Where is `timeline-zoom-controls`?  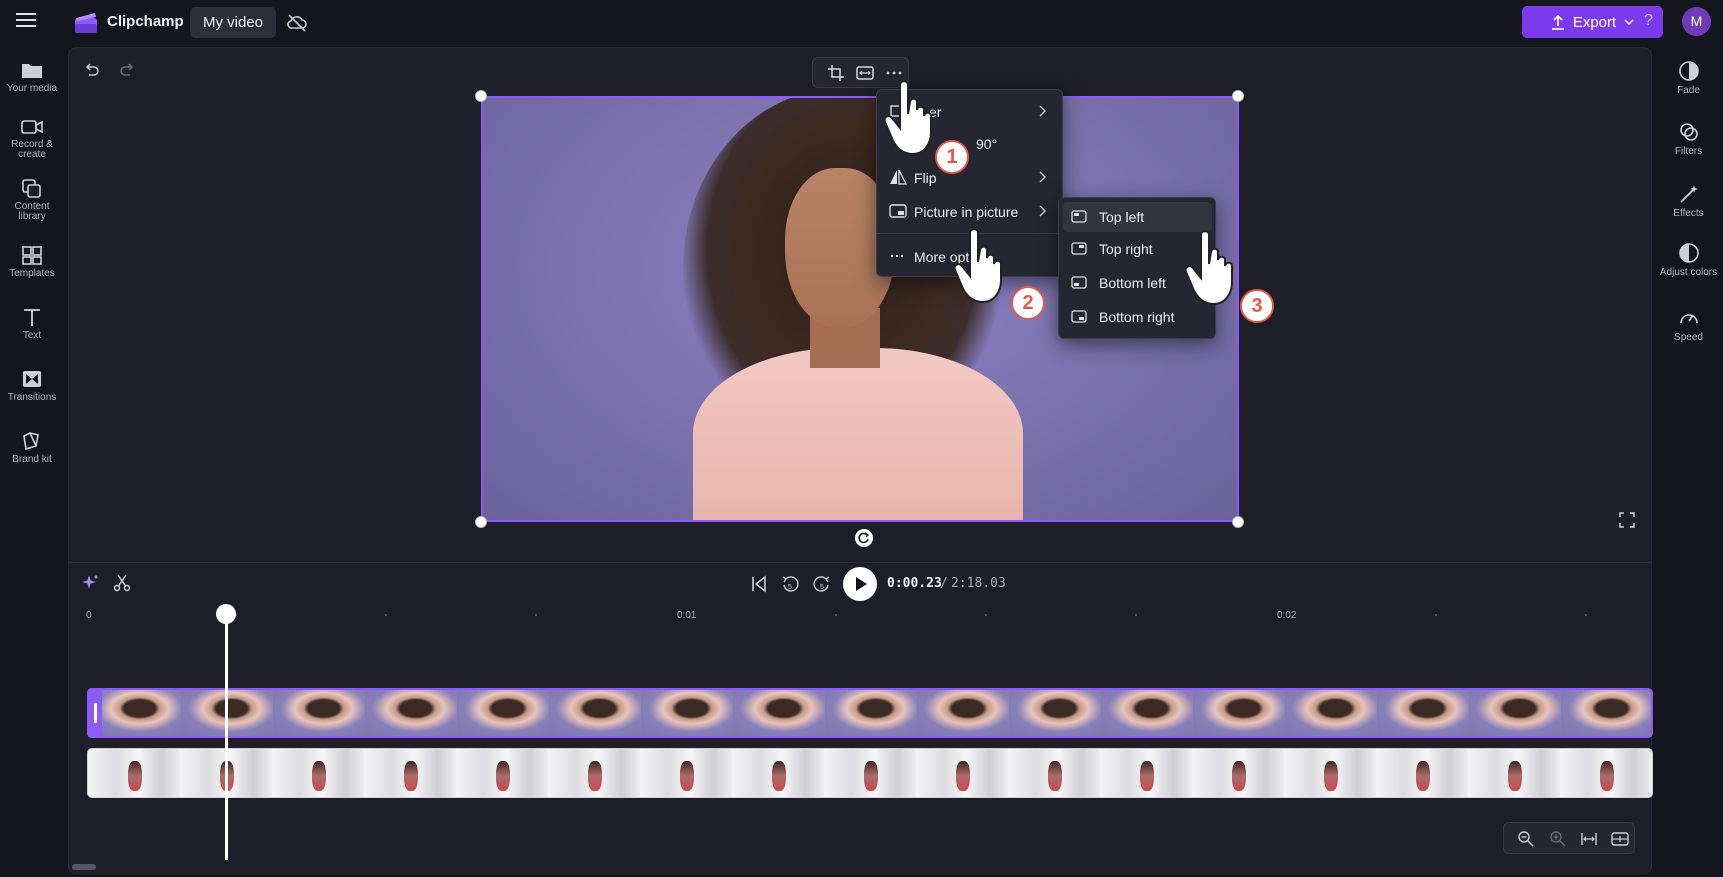 timeline-zoom-controls is located at coordinates (1569, 838).